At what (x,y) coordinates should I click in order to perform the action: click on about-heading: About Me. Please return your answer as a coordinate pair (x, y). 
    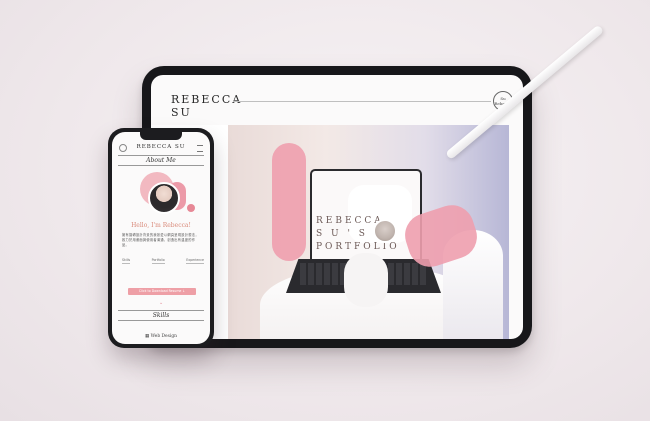
    Looking at the image, I should click on (161, 160).